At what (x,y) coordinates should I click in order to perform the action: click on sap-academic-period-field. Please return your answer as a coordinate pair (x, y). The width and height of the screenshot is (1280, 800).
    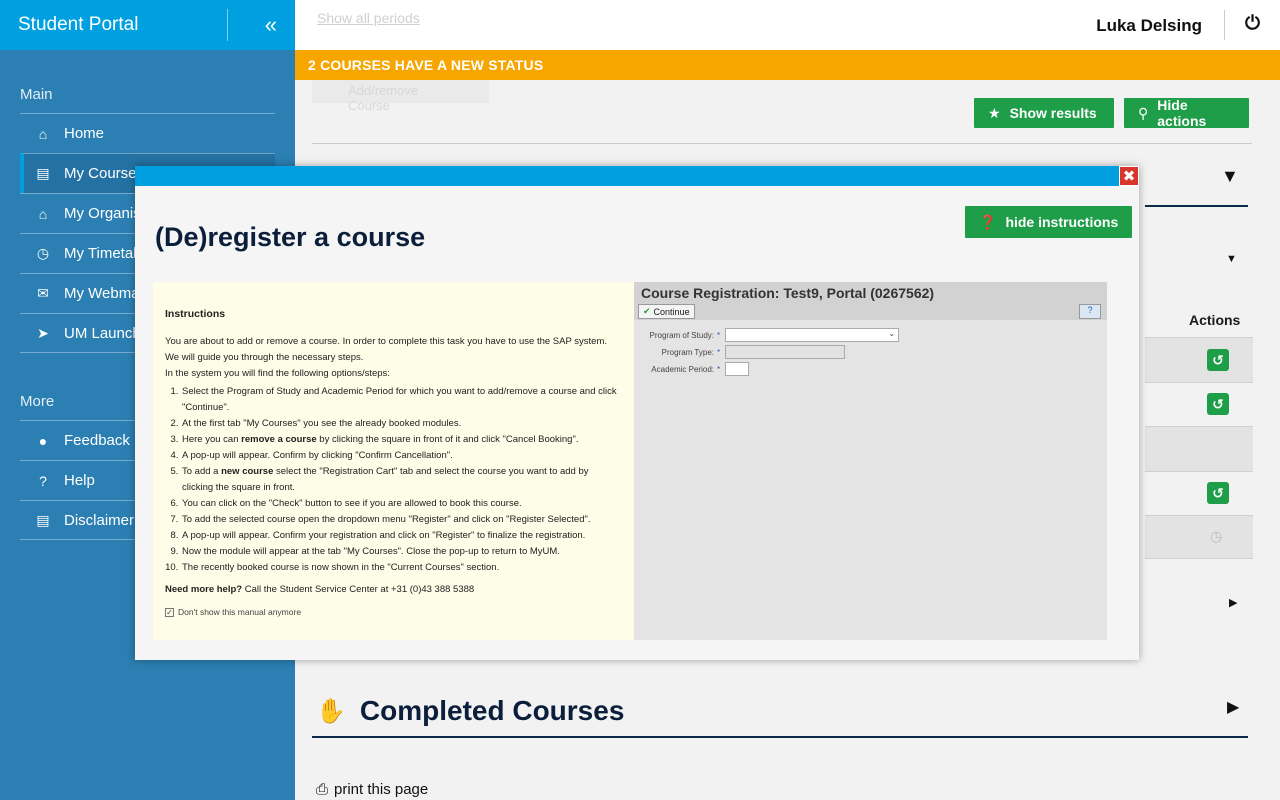
    Looking at the image, I should click on (737, 369).